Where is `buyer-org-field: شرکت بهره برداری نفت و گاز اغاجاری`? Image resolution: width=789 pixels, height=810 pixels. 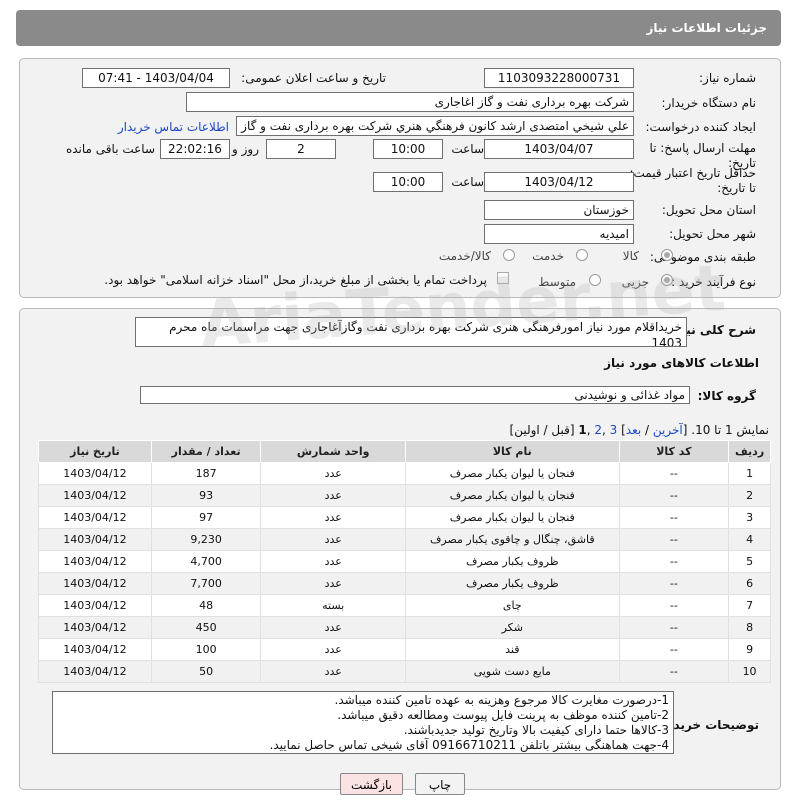
buyer-org-field: شرکت بهره برداری نفت و گاز اغاجاری is located at coordinates (410, 102).